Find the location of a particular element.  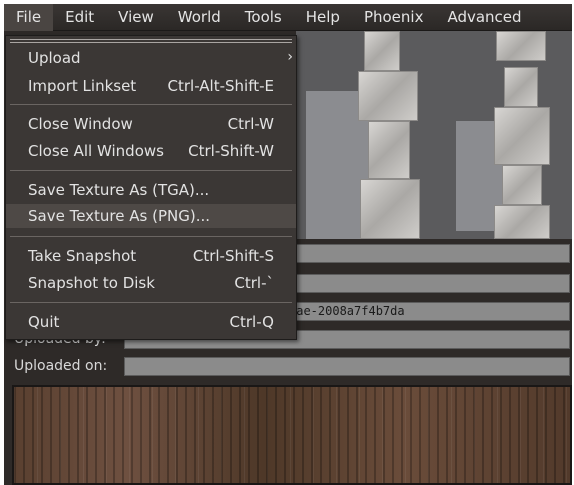

menu-item-take-snapshot: Take Snapshot Ctrl-Shift-S is located at coordinates (151, 256).